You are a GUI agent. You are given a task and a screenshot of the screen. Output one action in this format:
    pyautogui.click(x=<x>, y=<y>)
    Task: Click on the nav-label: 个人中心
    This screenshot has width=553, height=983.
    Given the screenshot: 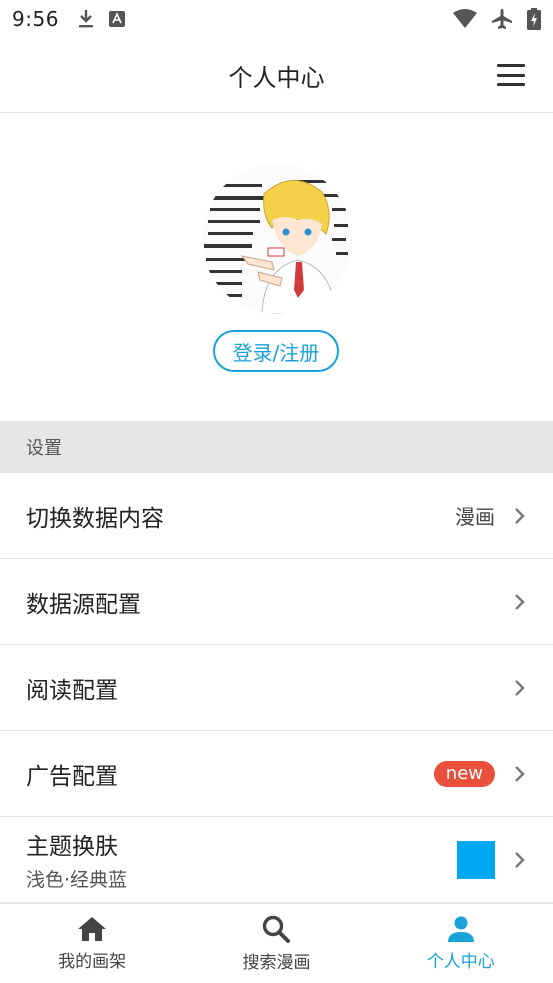 What is the action you would take?
    pyautogui.click(x=460, y=962)
    